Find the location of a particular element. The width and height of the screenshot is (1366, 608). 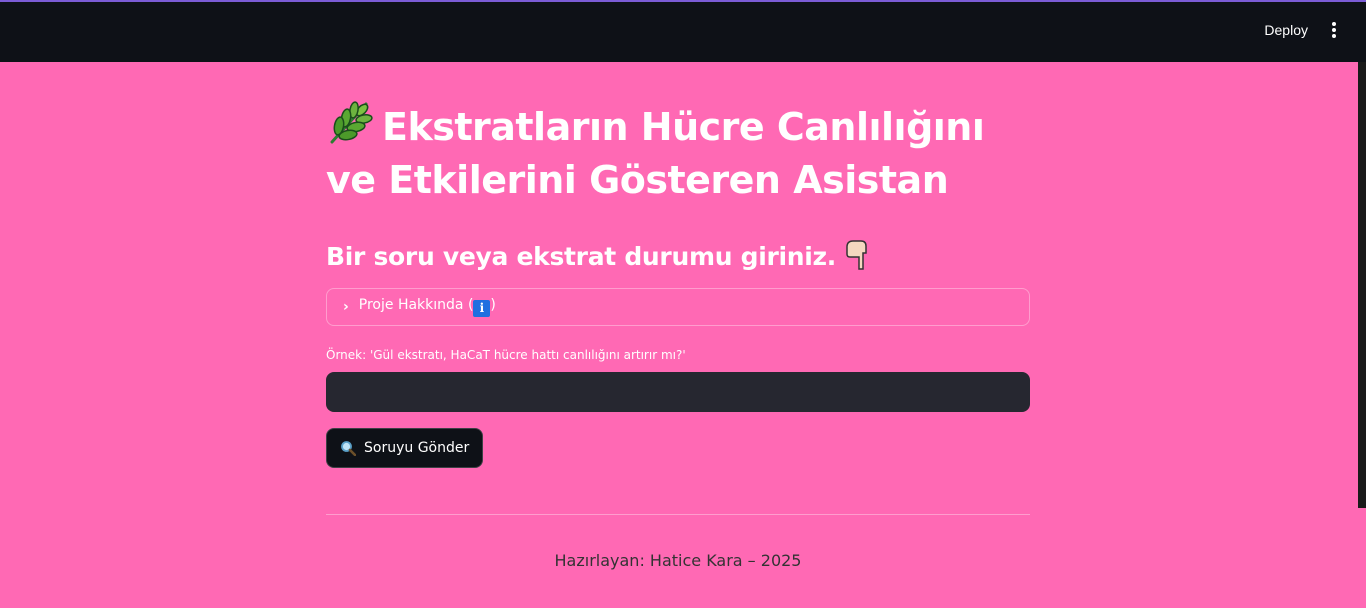

expander-label: Proje Hakkında (i) is located at coordinates (427, 307).